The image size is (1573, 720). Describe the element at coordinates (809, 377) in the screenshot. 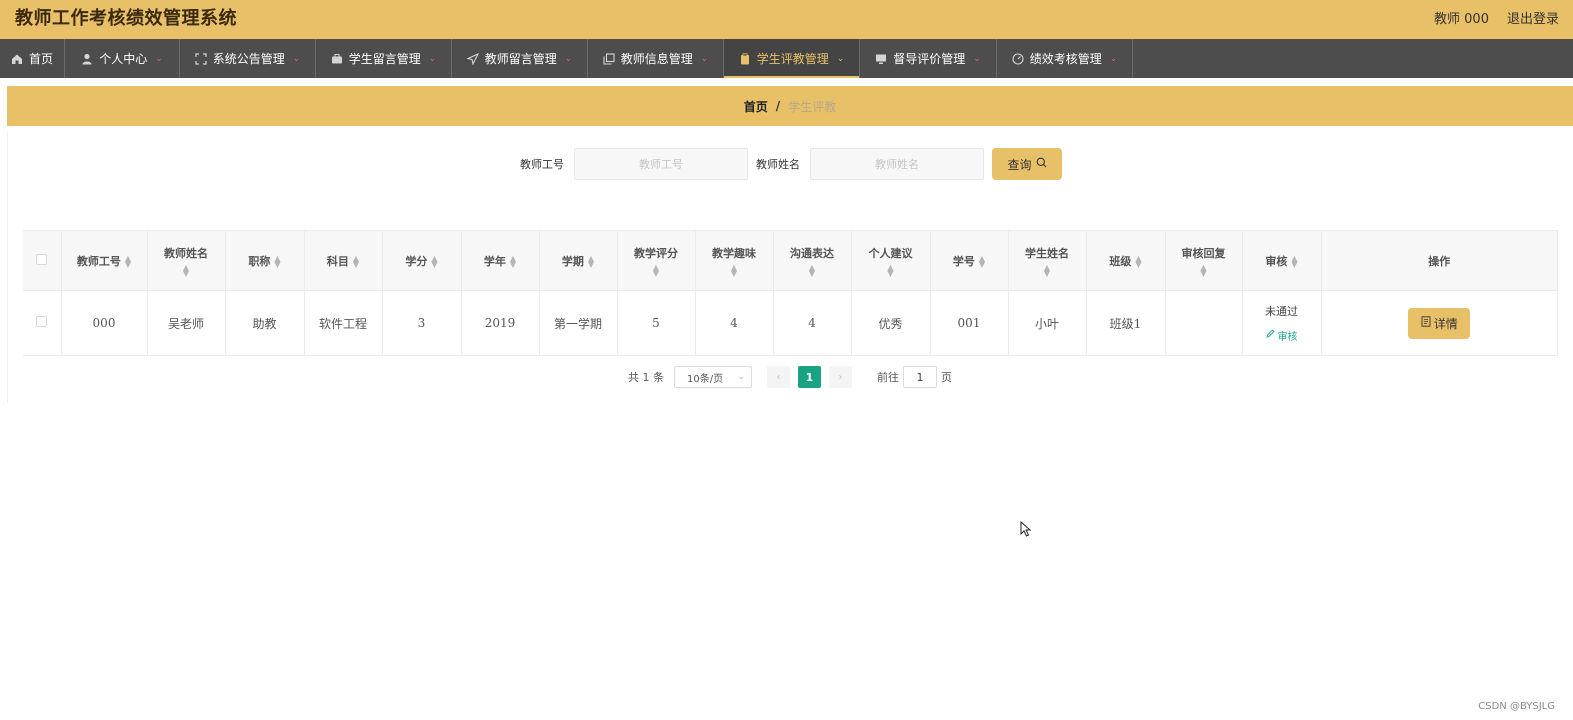

I see `page-number-current: 1` at that location.